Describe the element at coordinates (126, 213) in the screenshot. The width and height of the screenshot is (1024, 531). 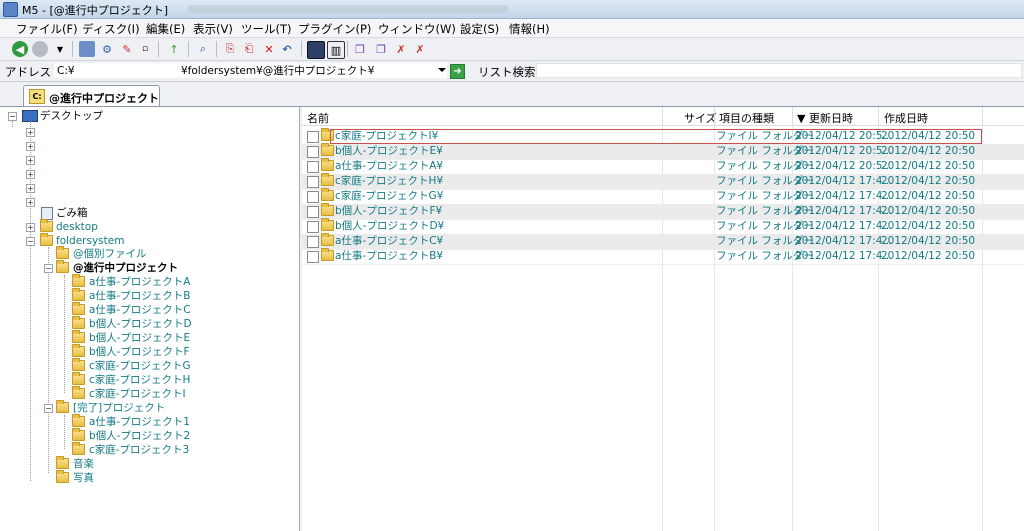
I see `tree-node-recycle-bin: ごみ箱` at that location.